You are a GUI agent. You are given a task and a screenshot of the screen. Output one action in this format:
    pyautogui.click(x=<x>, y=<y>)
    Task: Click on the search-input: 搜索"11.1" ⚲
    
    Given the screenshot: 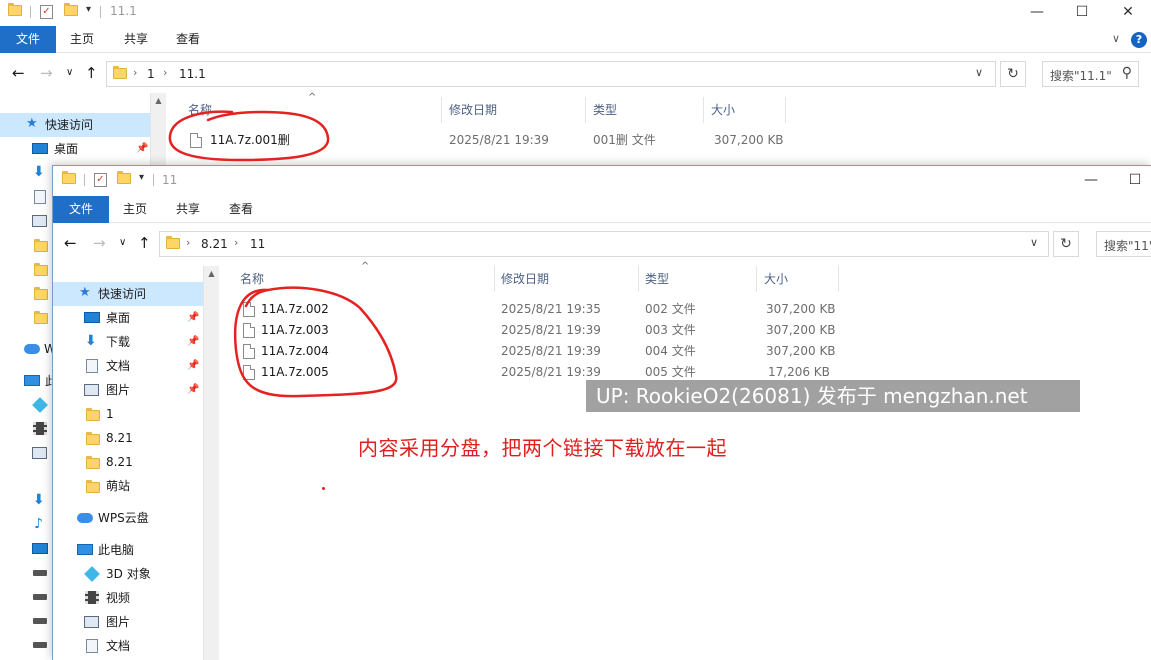 What is the action you would take?
    pyautogui.click(x=1090, y=74)
    